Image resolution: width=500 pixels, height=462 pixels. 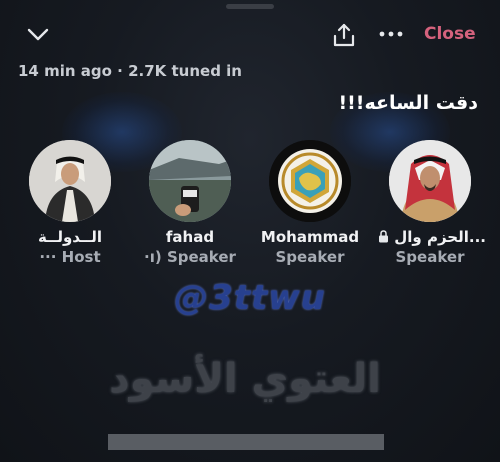 What do you see at coordinates (310, 237) in the screenshot?
I see `participant-name: Mohammad` at bounding box center [310, 237].